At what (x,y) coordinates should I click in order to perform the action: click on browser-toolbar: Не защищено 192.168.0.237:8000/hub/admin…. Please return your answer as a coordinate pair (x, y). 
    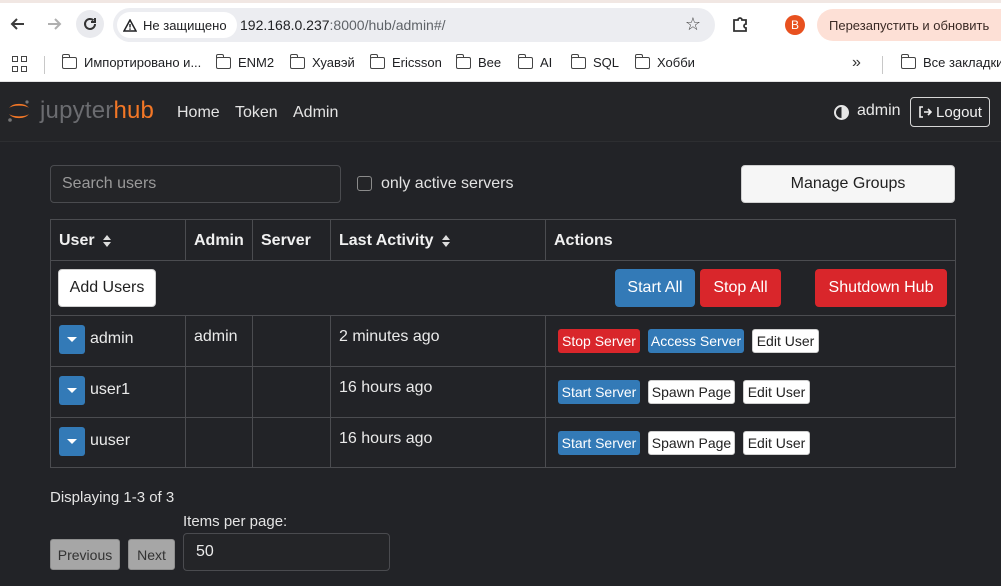
    Looking at the image, I should click on (500, 24).